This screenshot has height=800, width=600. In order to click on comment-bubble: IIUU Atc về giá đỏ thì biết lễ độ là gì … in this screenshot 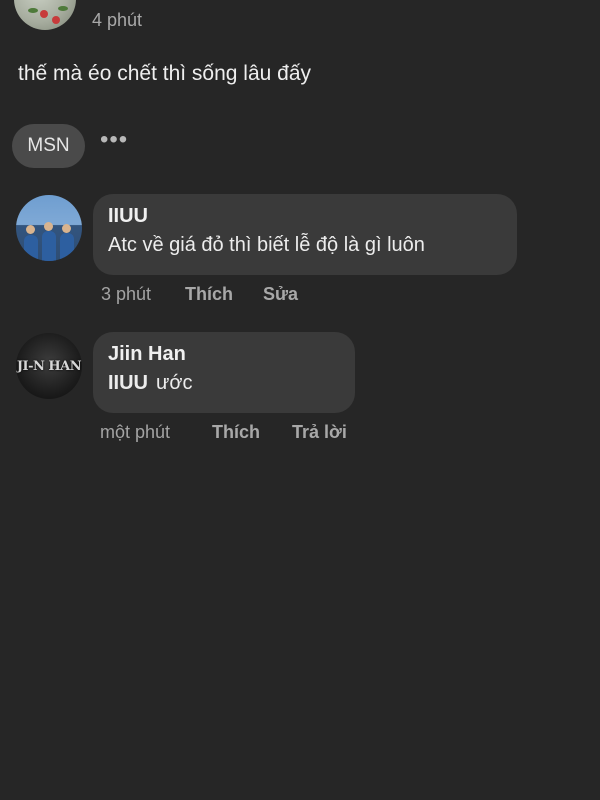, I will do `click(305, 234)`.